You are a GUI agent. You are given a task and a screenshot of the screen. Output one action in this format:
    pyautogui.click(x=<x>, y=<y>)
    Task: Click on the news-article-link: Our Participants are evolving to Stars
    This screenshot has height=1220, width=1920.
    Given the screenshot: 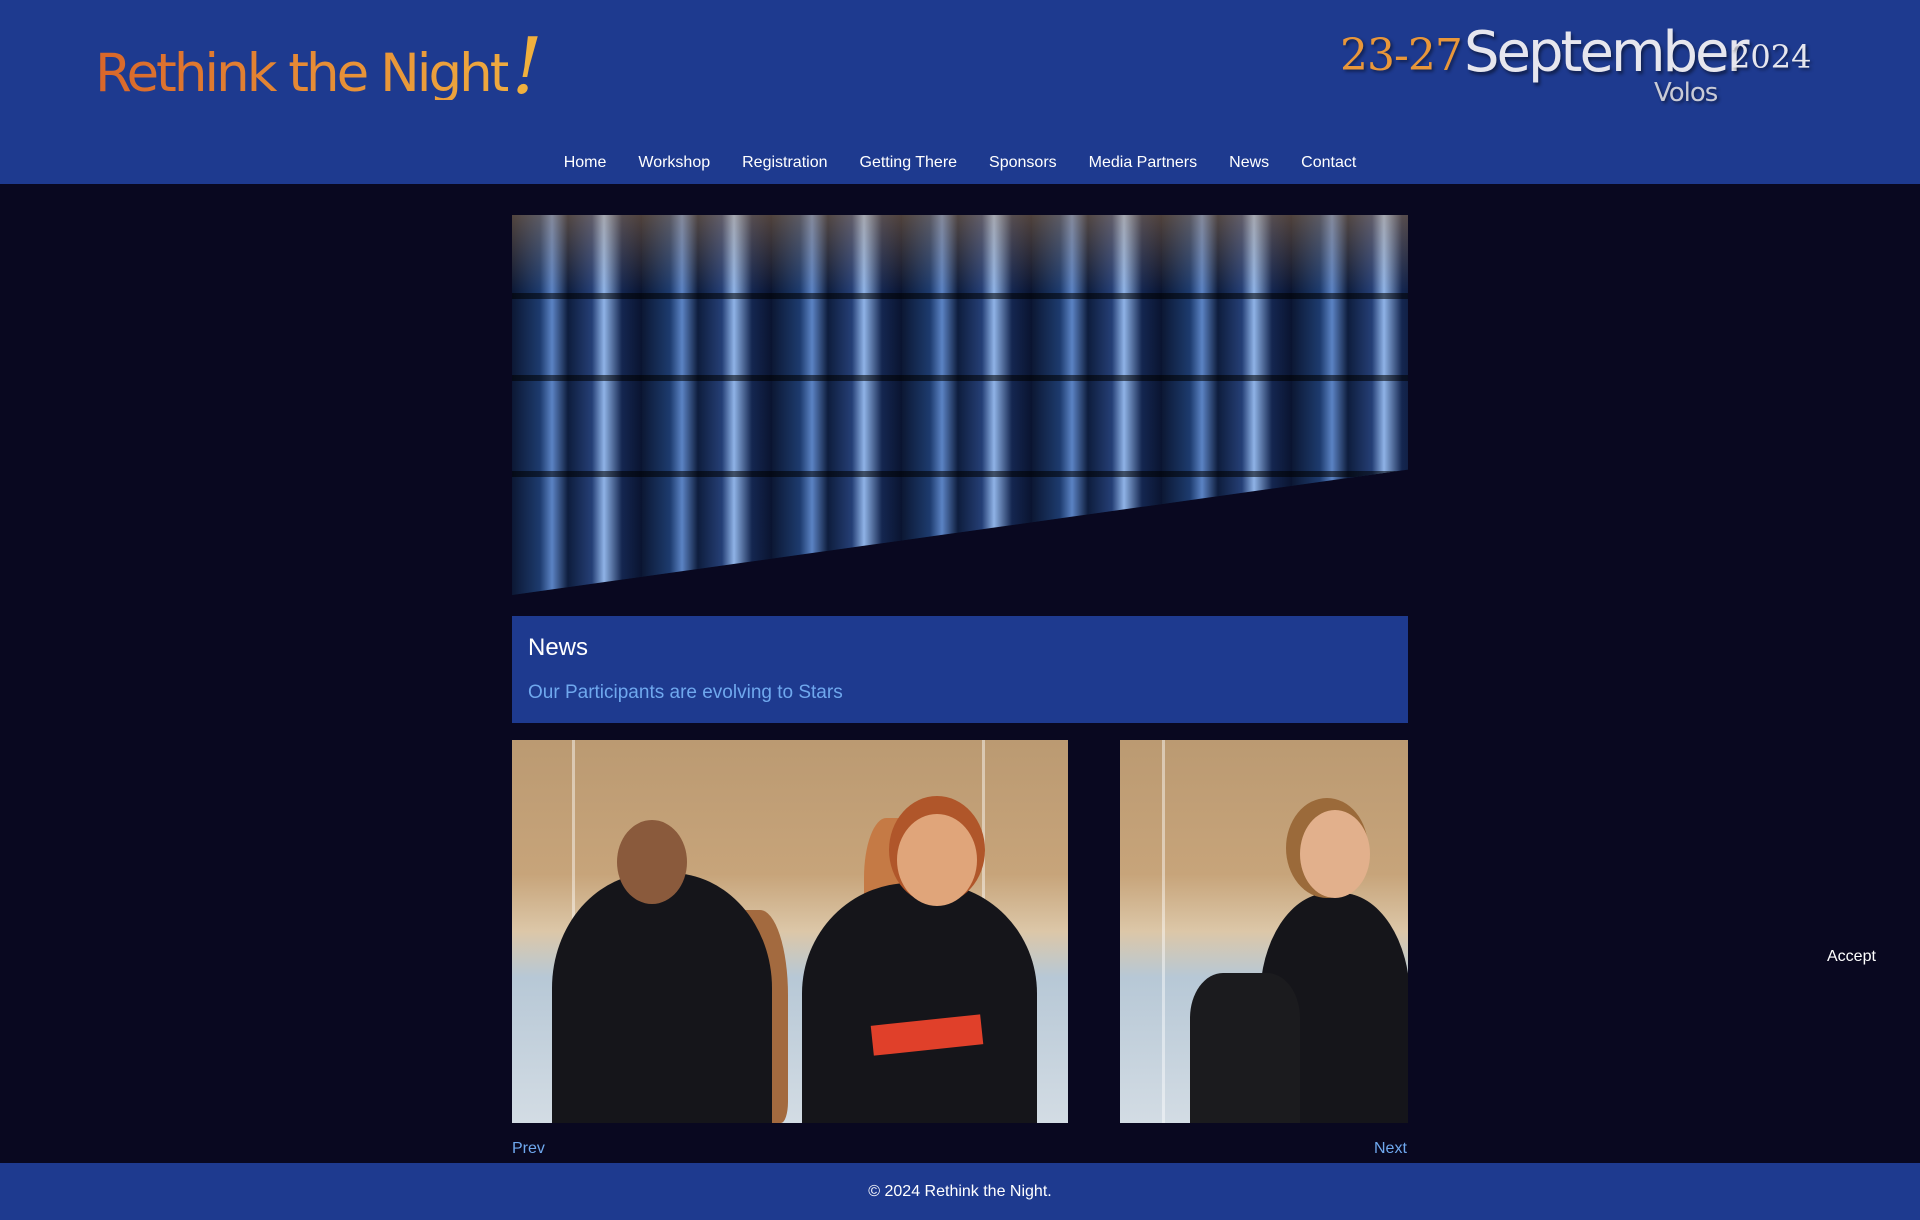 What is the action you would take?
    pyautogui.click(x=685, y=693)
    